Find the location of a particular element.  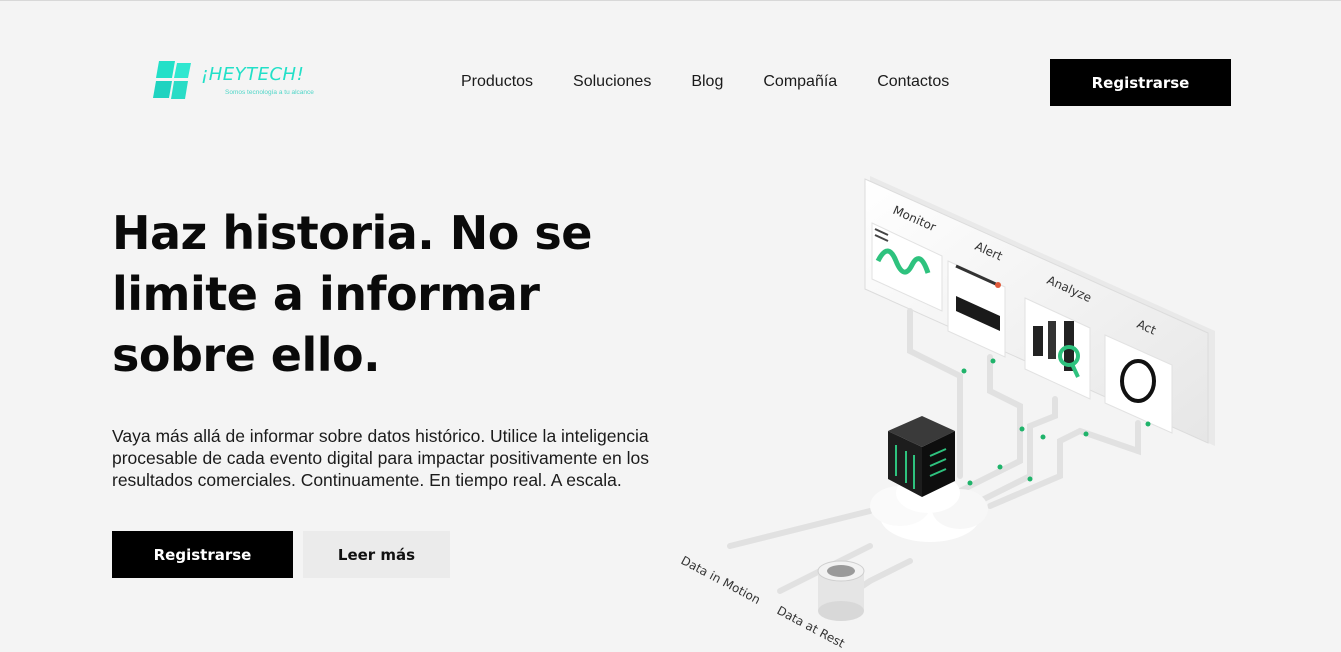

nav-item-contactos: Contactos is located at coordinates (913, 82).